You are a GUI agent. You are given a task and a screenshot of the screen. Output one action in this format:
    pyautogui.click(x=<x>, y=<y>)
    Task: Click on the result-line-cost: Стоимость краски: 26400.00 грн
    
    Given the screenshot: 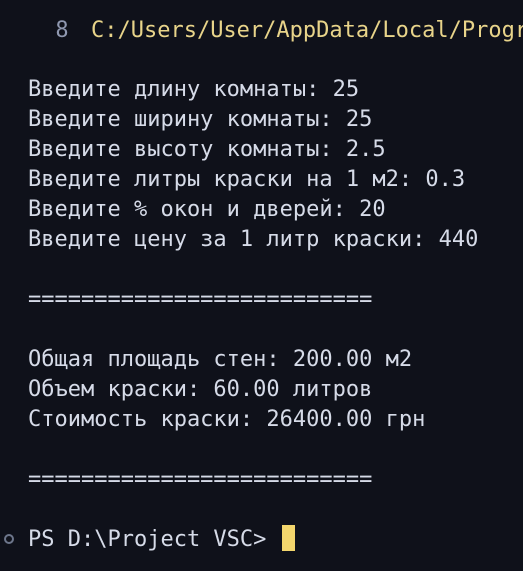 What is the action you would take?
    pyautogui.click(x=227, y=419)
    